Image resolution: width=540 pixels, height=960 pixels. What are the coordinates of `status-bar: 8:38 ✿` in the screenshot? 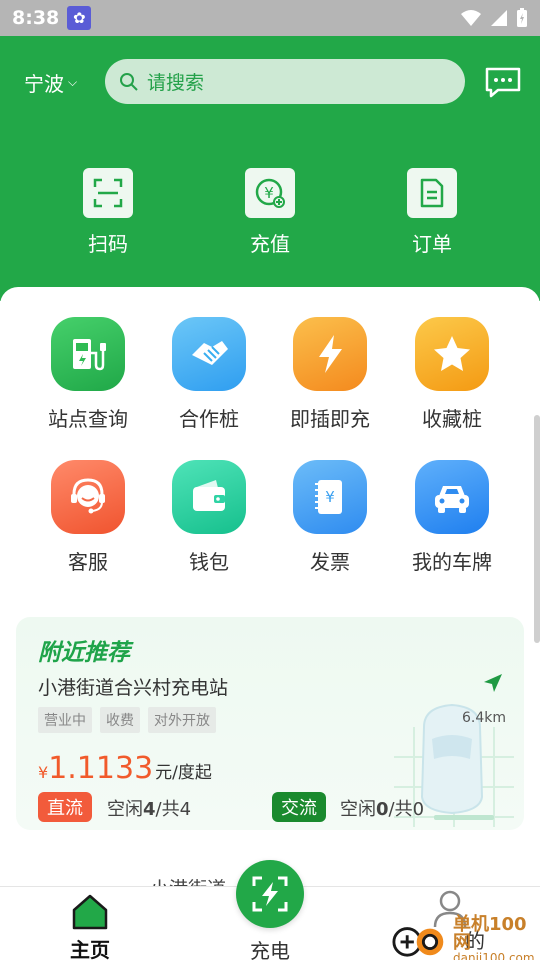 It's located at (270, 18).